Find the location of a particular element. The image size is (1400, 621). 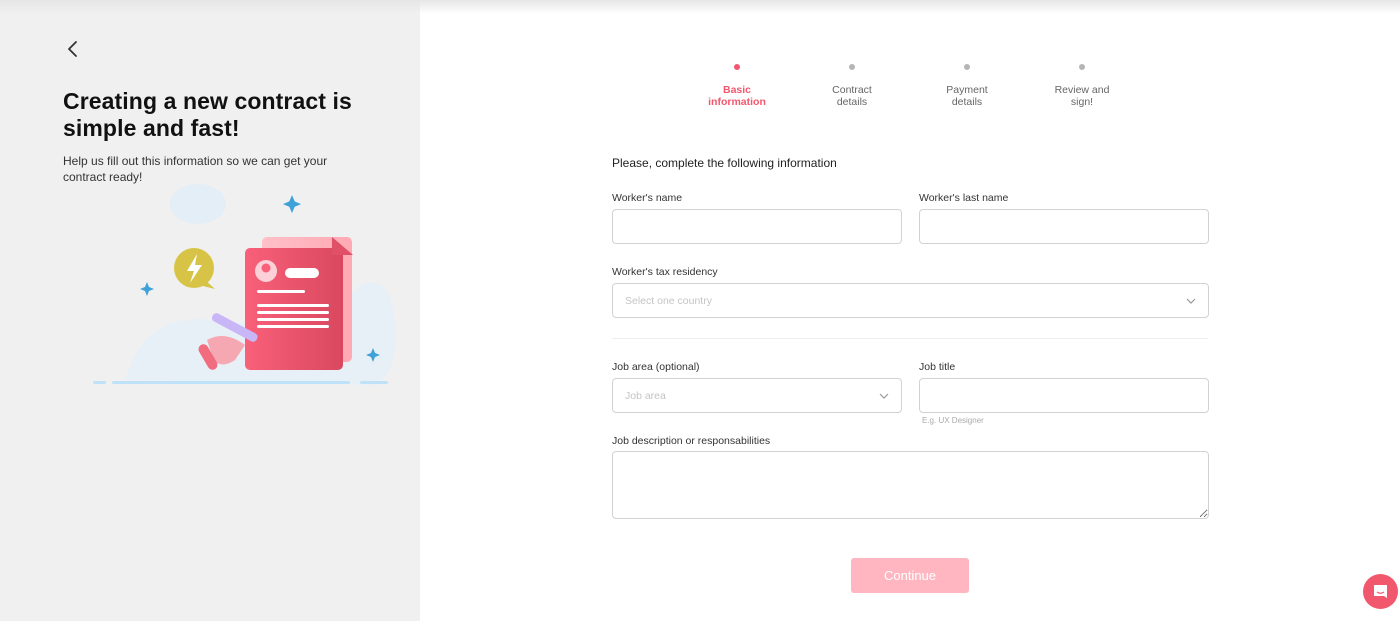

first-name-input is located at coordinates (757, 226).